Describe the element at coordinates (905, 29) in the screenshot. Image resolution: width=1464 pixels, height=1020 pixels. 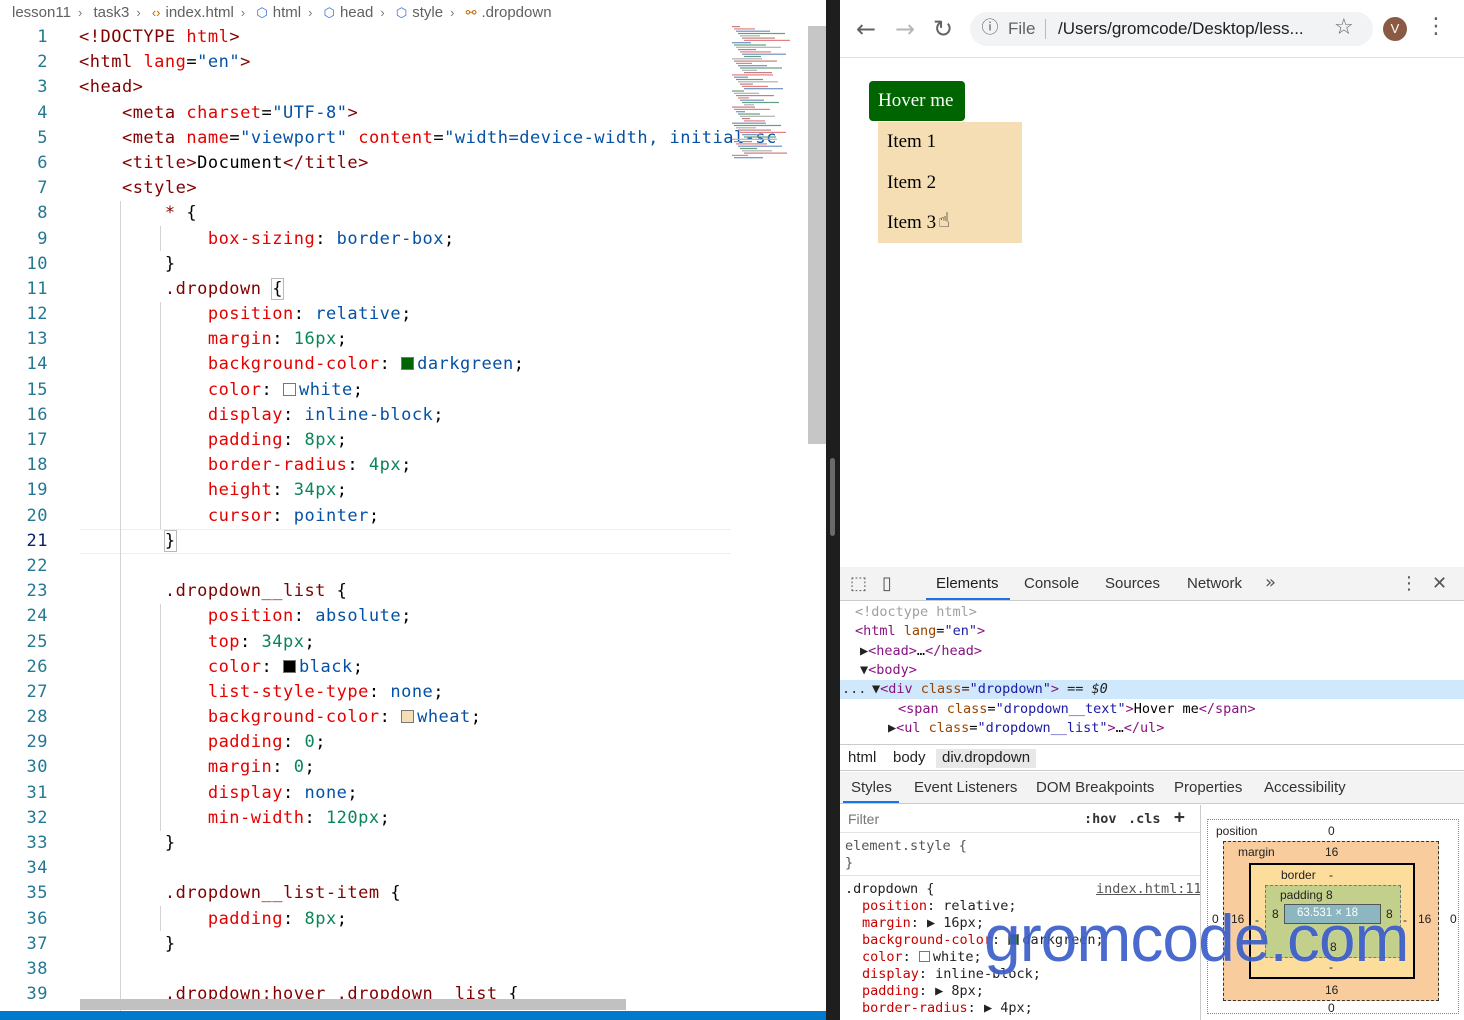
I see `forward-arrow-icon: →` at that location.